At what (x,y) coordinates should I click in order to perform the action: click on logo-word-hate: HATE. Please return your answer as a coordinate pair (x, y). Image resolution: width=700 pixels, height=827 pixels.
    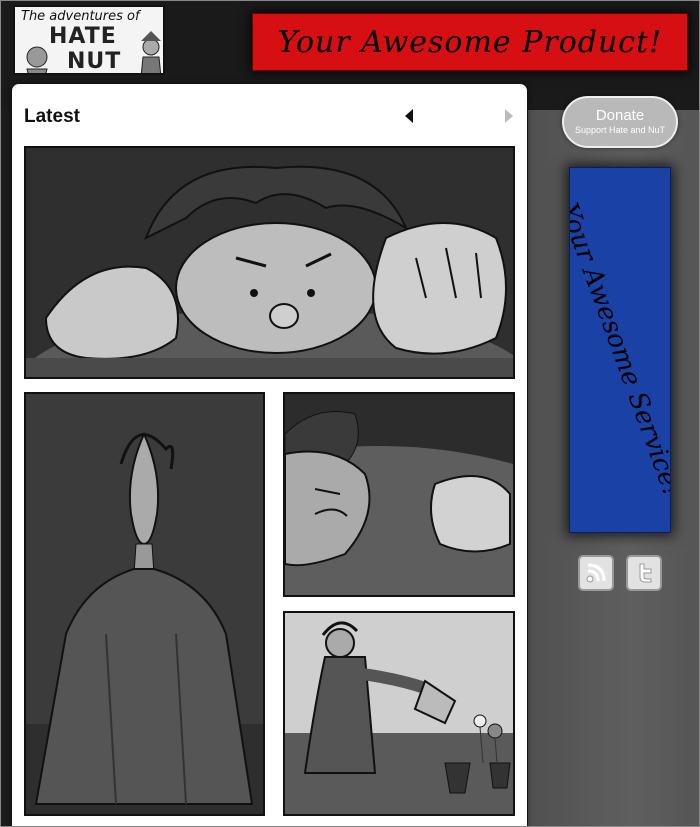
    Looking at the image, I should click on (83, 36).